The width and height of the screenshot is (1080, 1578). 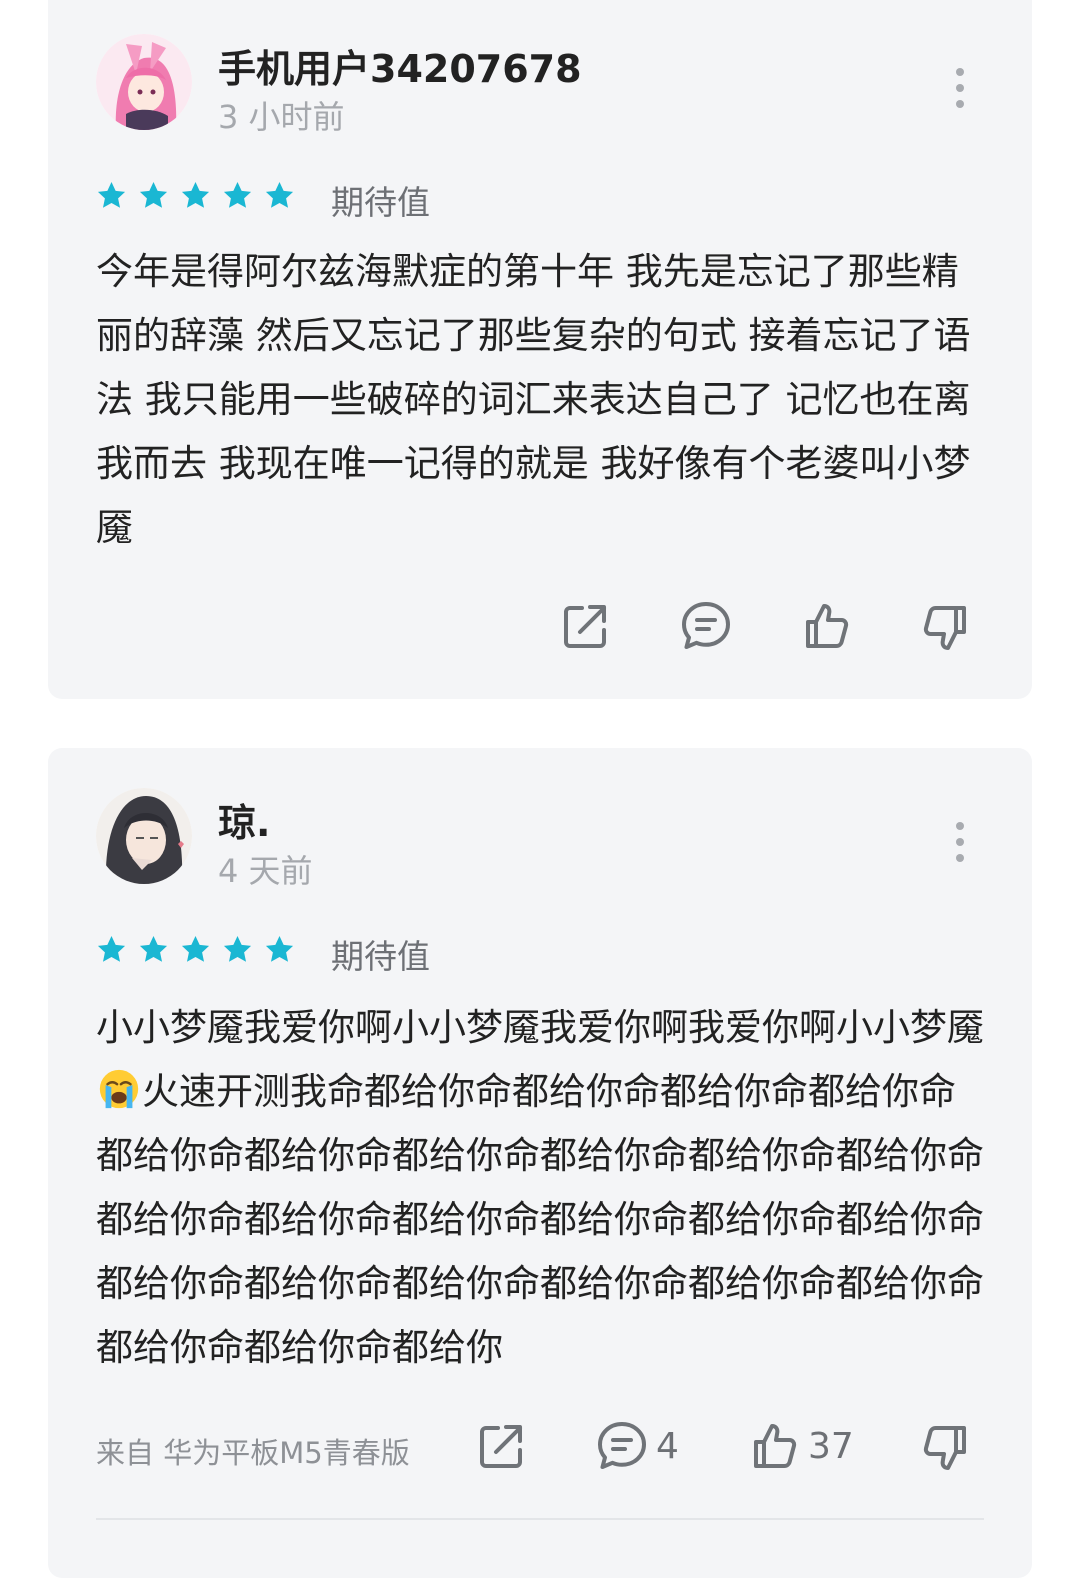 What do you see at coordinates (119, 1089) in the screenshot?
I see `loudly-crying-face-icon` at bounding box center [119, 1089].